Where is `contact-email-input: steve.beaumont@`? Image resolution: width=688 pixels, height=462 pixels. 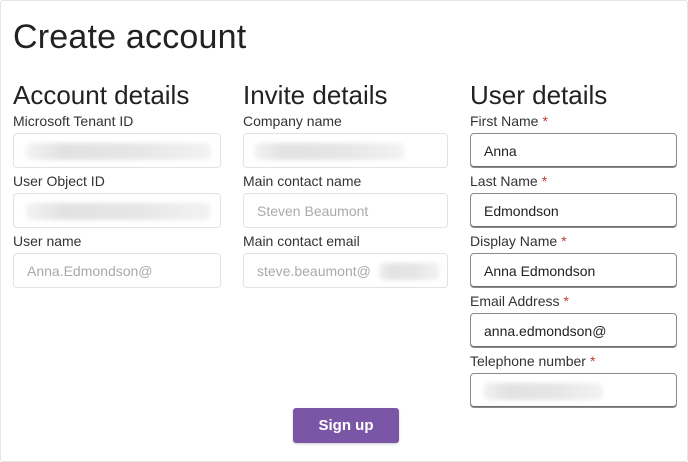
contact-email-input: steve.beaumont@ is located at coordinates (345, 270).